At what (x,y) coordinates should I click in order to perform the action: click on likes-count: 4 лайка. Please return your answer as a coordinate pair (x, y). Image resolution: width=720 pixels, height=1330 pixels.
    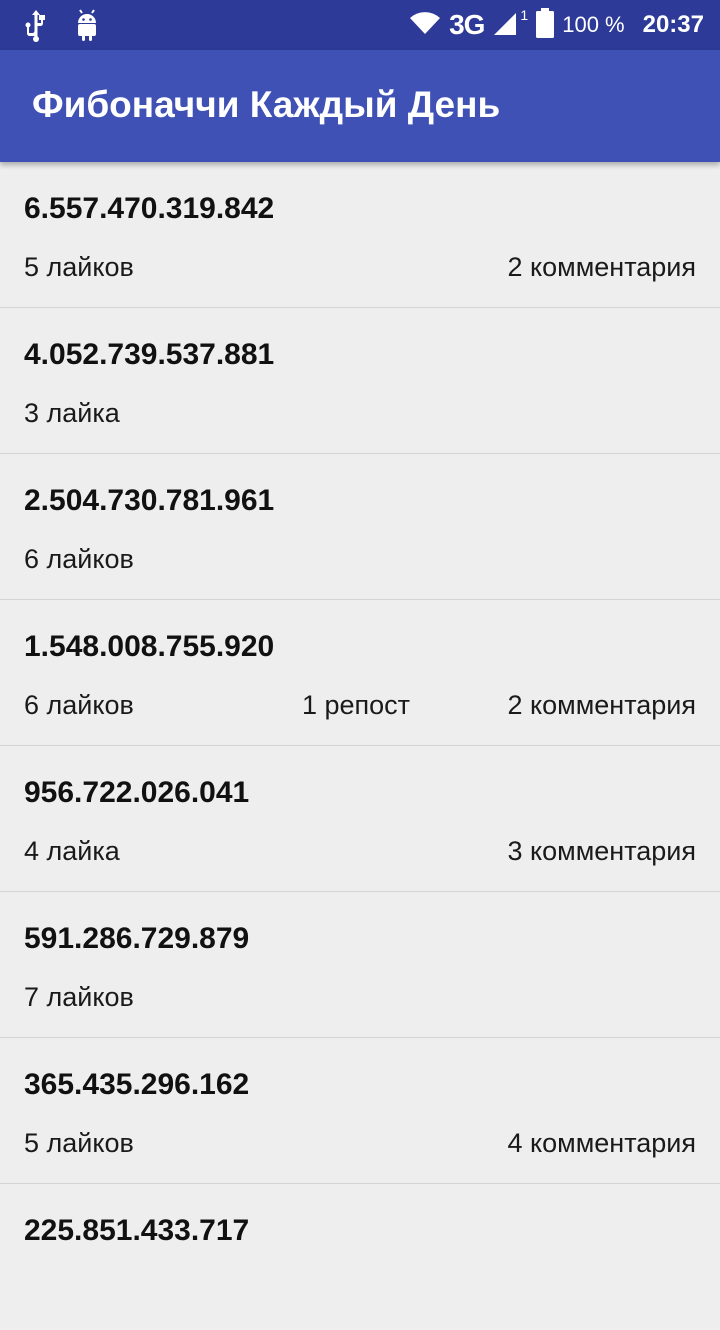
    Looking at the image, I should click on (72, 851).